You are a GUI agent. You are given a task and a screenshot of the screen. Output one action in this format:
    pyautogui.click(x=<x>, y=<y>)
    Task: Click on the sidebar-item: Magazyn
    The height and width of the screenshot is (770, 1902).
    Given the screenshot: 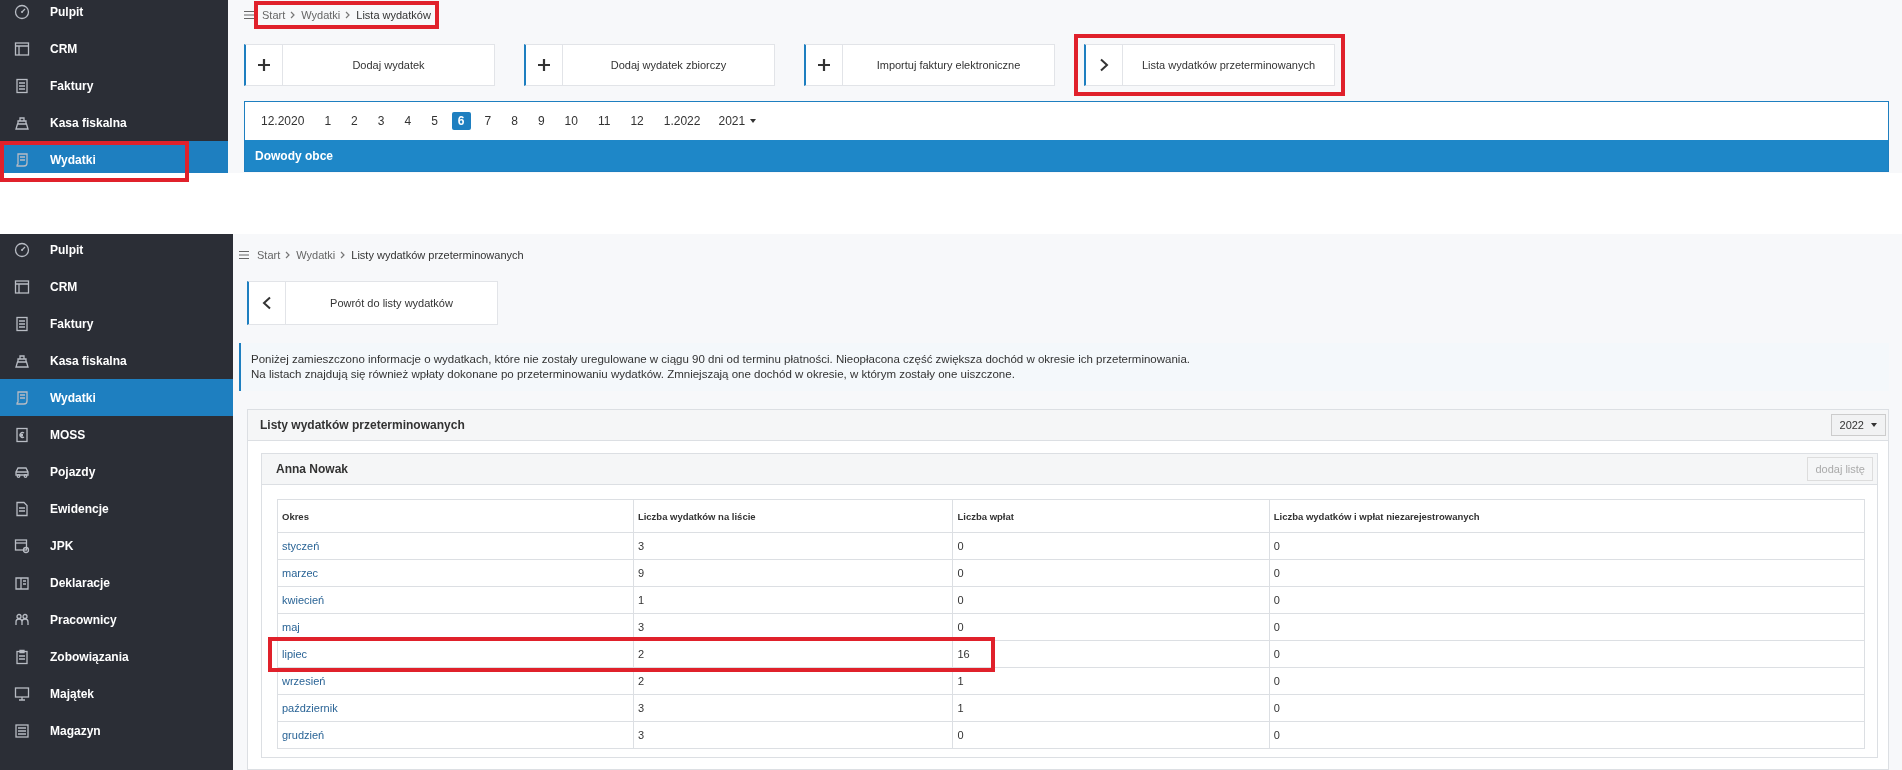 What is the action you would take?
    pyautogui.click(x=116, y=730)
    